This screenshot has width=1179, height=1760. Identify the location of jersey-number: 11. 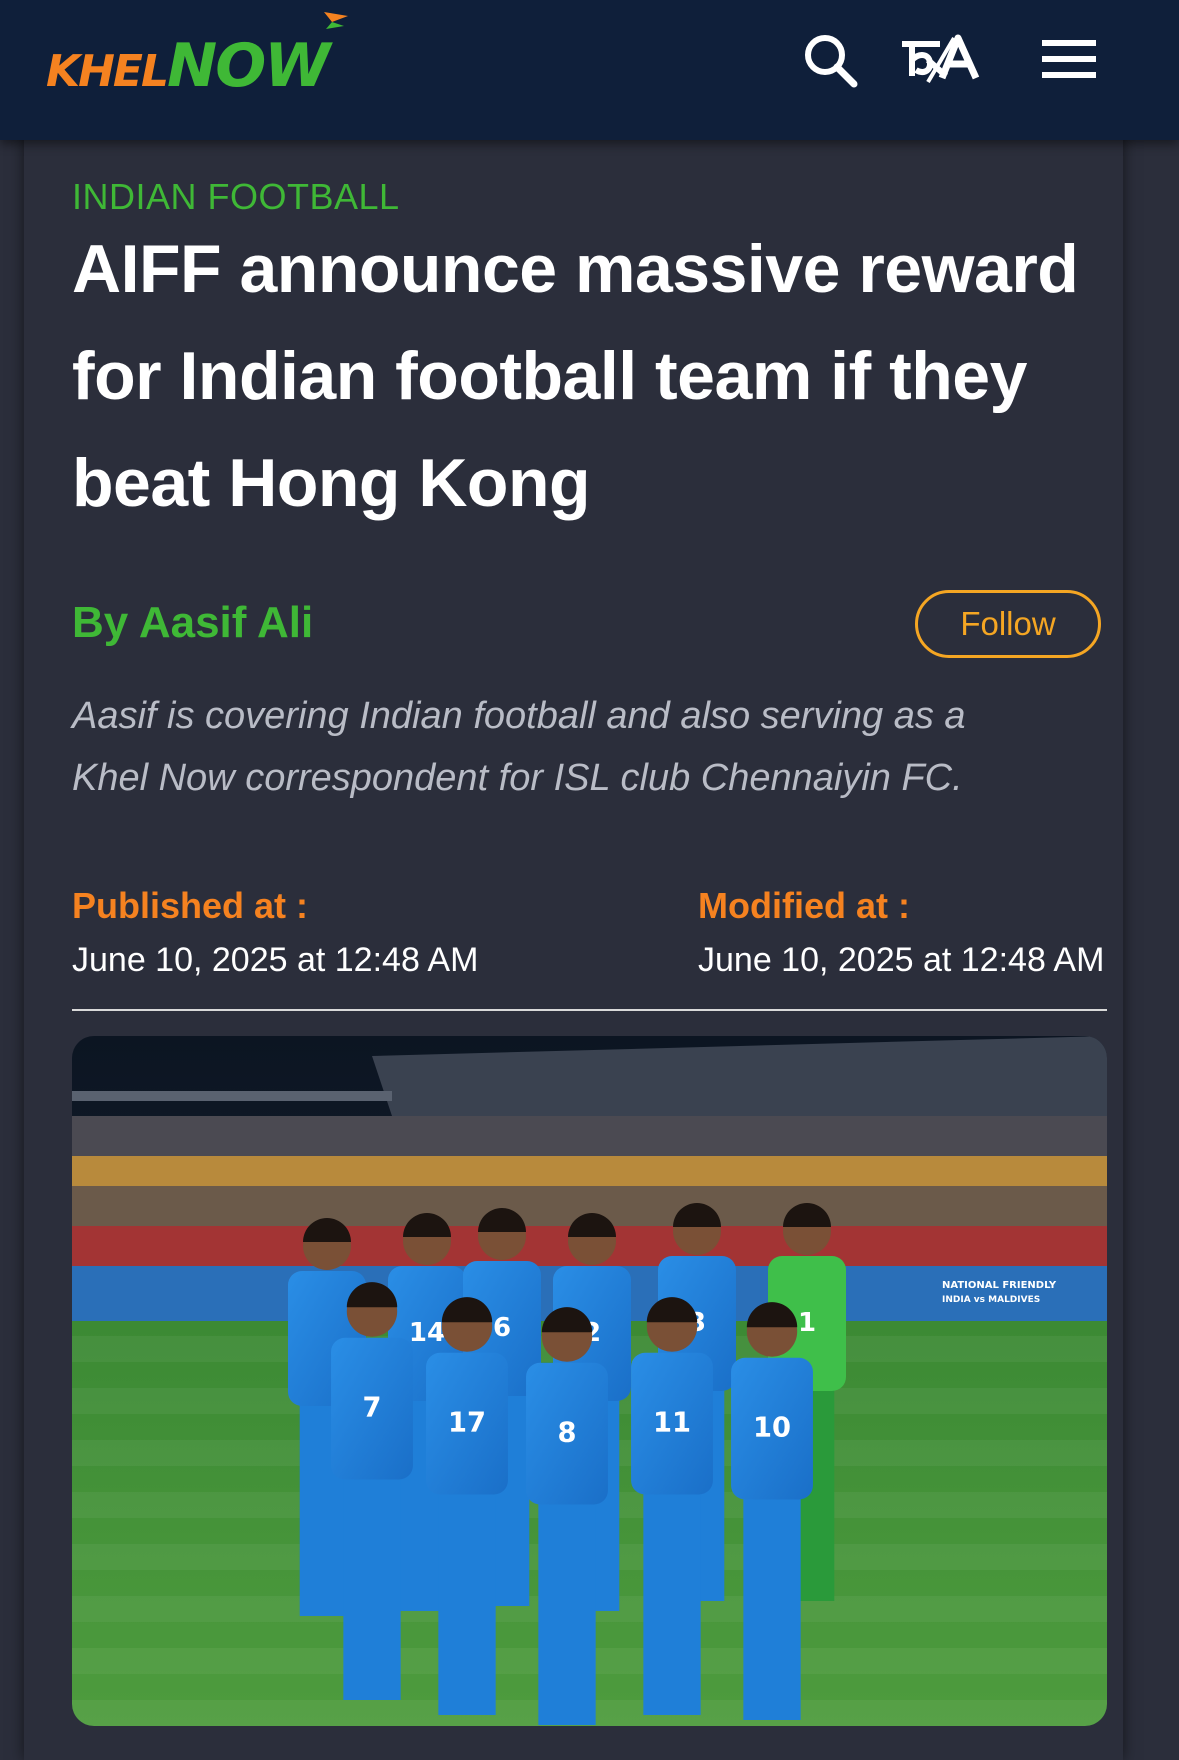
(672, 1423).